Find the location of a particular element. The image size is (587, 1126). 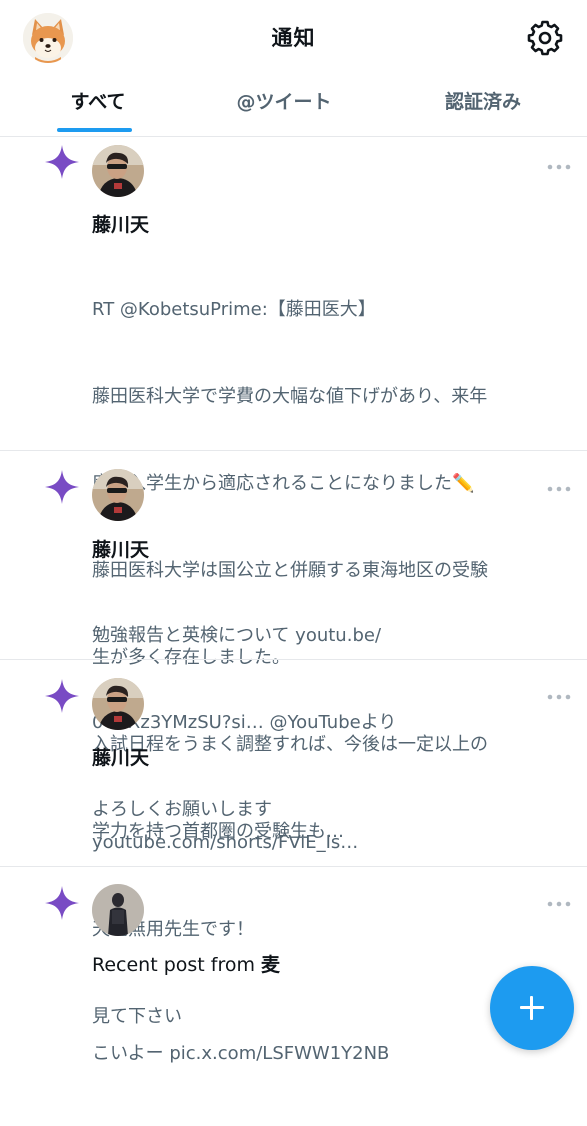

tweet-line: RT @KobetsuPrime:【藤田医大】 is located at coordinates (234, 309).